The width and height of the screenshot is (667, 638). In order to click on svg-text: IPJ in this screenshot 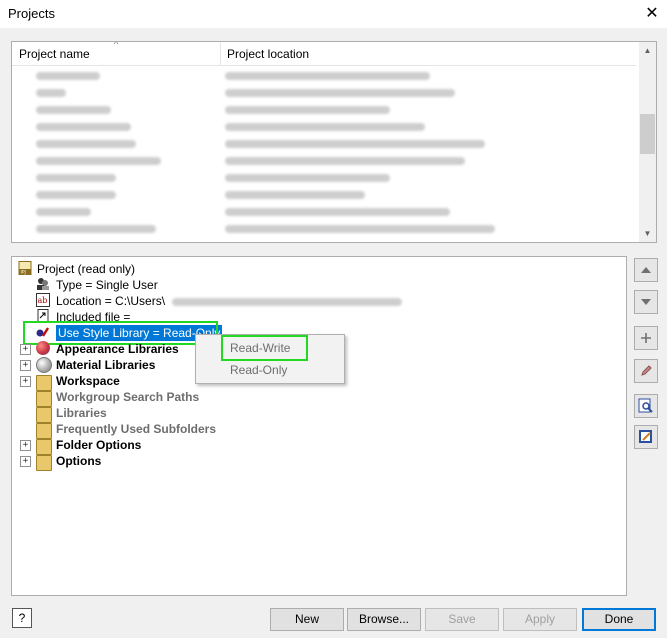, I will do `click(23, 273)`.